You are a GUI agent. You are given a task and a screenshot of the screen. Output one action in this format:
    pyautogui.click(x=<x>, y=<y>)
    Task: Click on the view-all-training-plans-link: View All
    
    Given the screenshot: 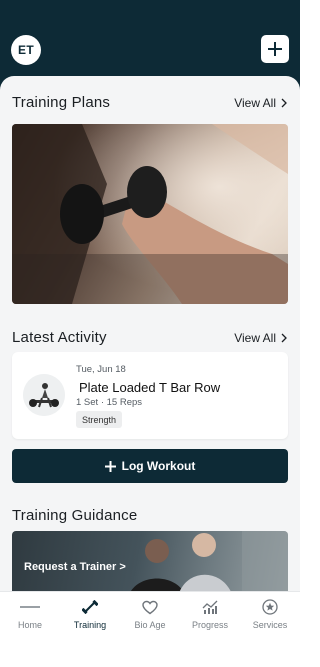 What is the action you would take?
    pyautogui.click(x=261, y=103)
    